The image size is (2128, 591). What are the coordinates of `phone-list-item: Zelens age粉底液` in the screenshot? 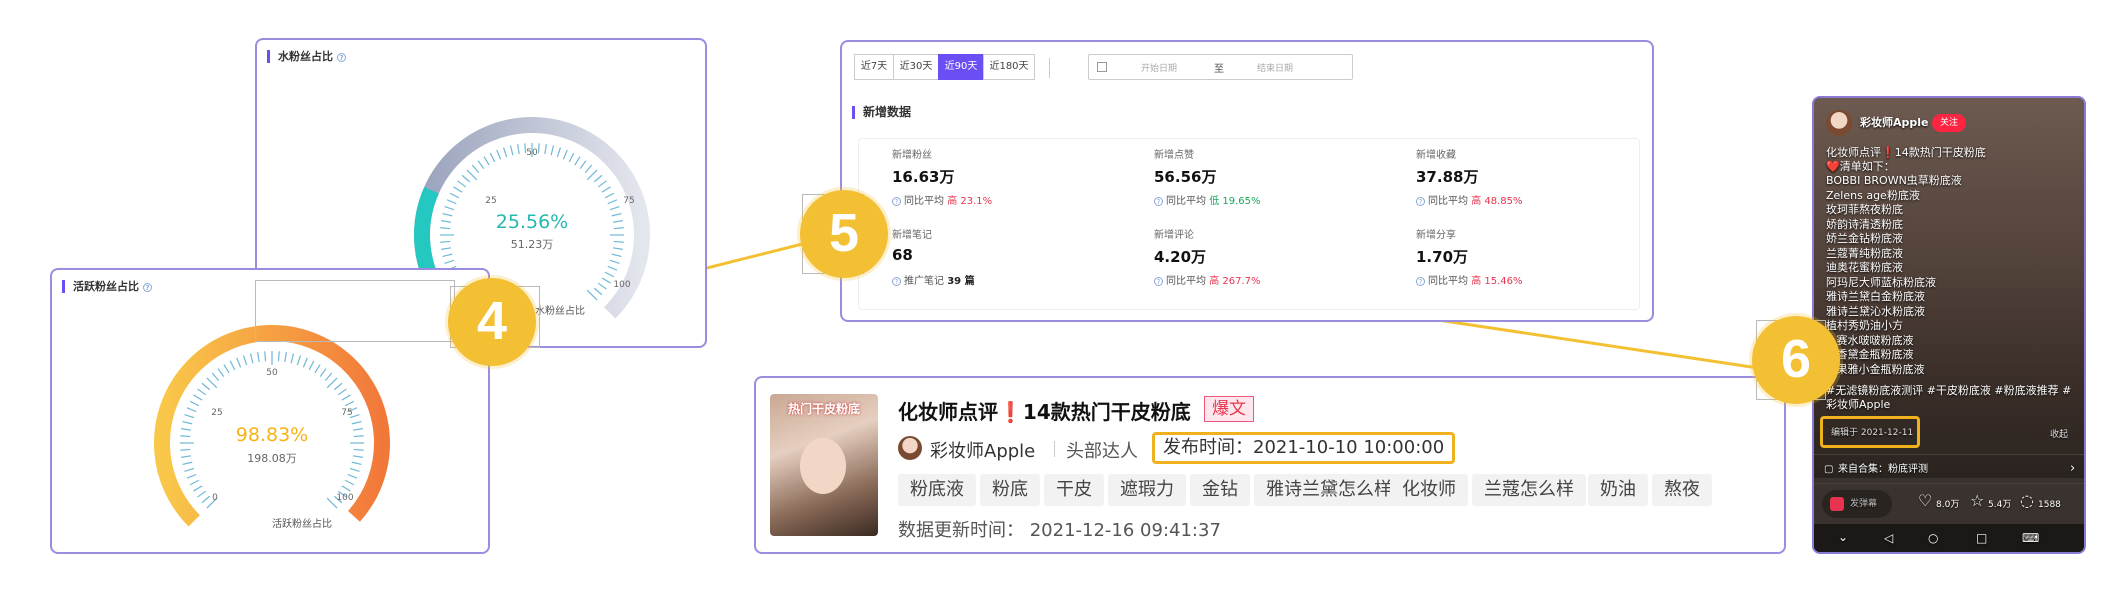 It's located at (1873, 195).